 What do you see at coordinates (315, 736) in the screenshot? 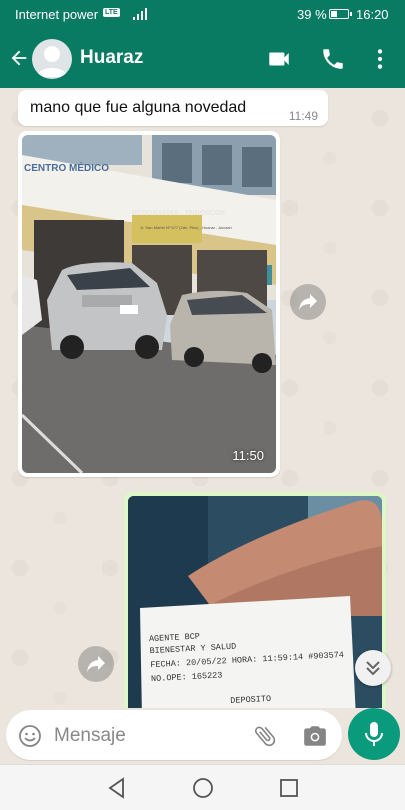
I see `camera-icon` at bounding box center [315, 736].